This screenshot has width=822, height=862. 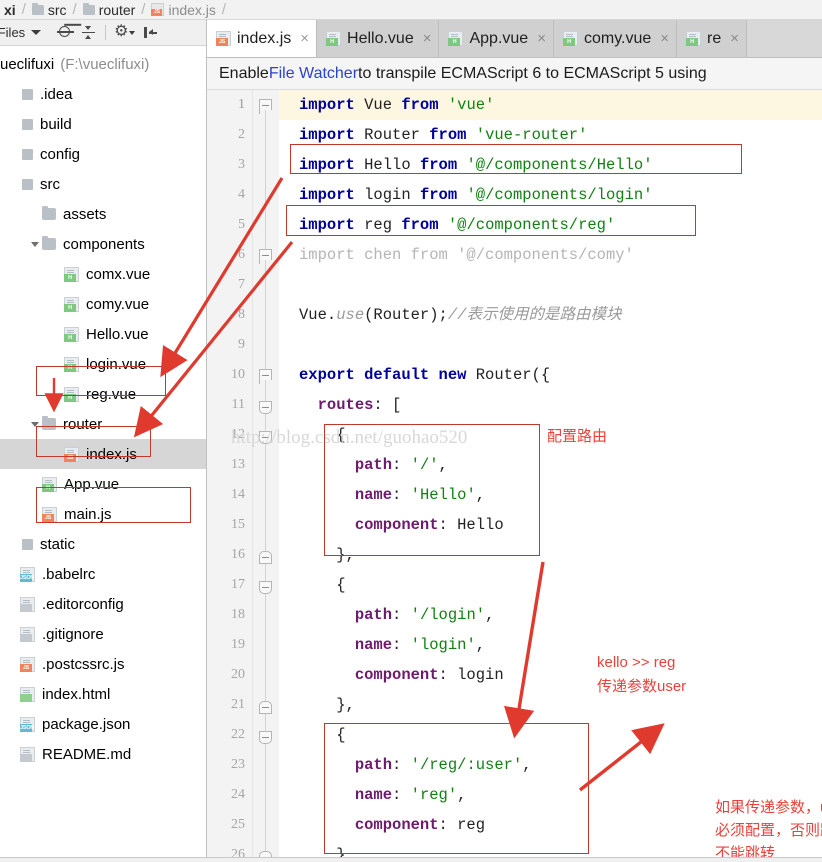 I want to click on code-line-17: {, so click(x=322, y=585).